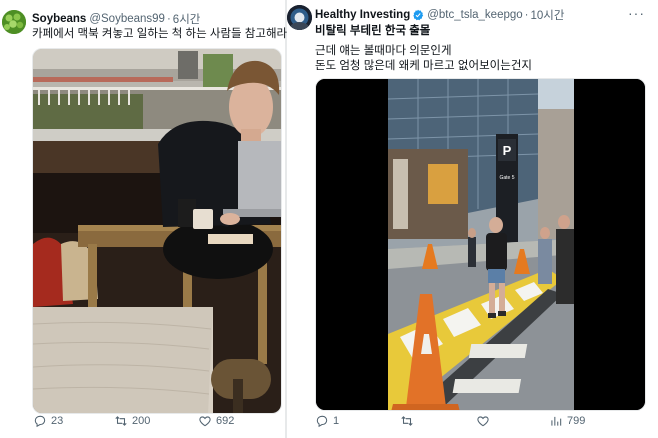 The width and height of the screenshot is (658, 438). I want to click on views-button: 799, so click(567, 421).